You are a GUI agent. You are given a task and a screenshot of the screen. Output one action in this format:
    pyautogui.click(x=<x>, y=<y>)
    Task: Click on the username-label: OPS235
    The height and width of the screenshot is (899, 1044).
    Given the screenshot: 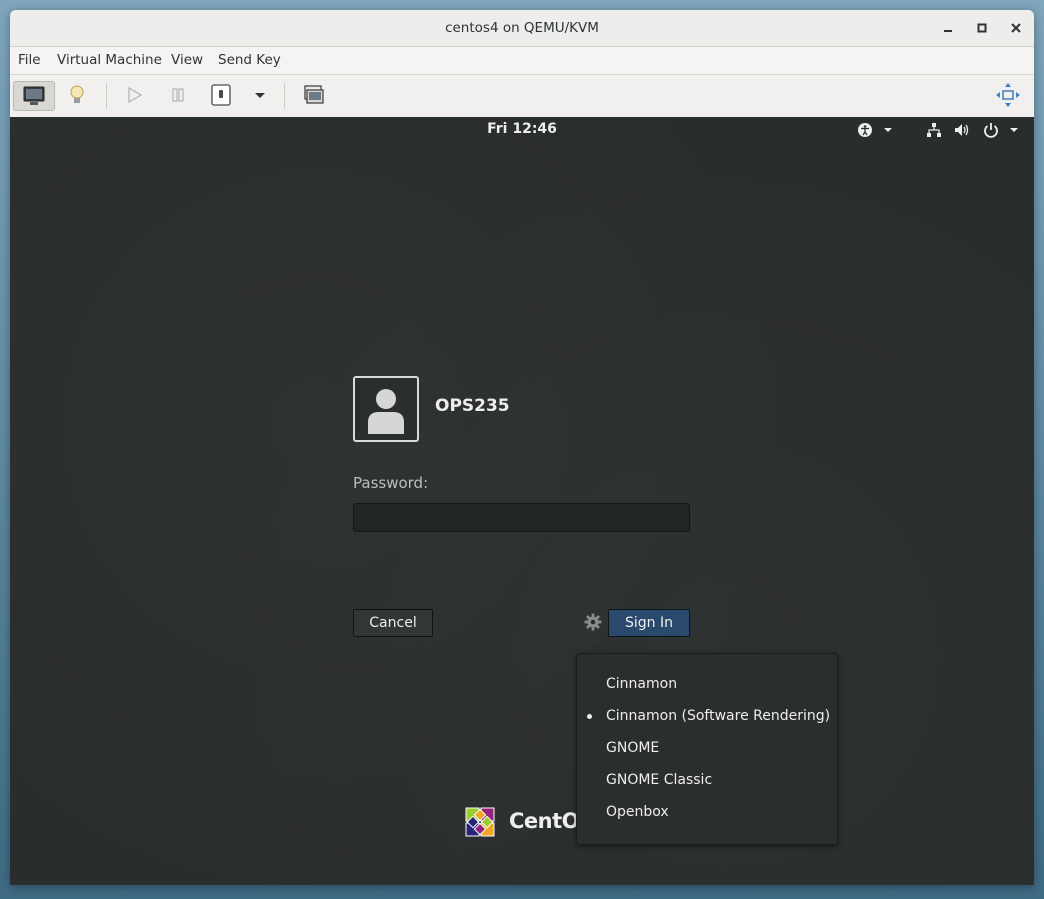 What is the action you would take?
    pyautogui.click(x=472, y=406)
    